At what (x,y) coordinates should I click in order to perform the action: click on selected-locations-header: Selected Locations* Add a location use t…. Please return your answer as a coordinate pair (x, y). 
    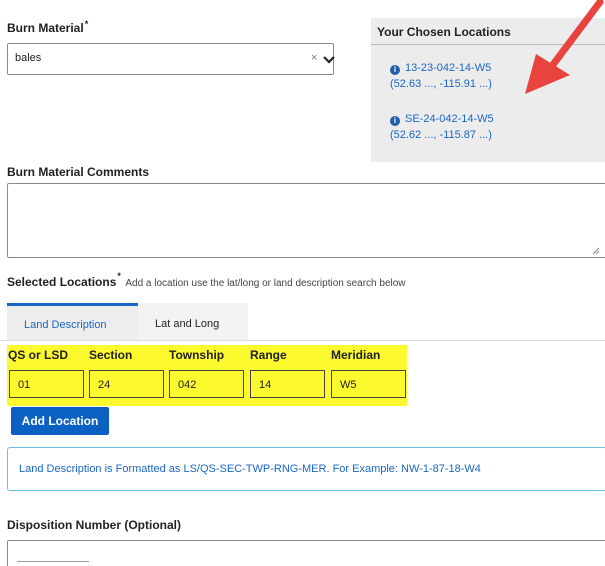
    Looking at the image, I should click on (206, 281).